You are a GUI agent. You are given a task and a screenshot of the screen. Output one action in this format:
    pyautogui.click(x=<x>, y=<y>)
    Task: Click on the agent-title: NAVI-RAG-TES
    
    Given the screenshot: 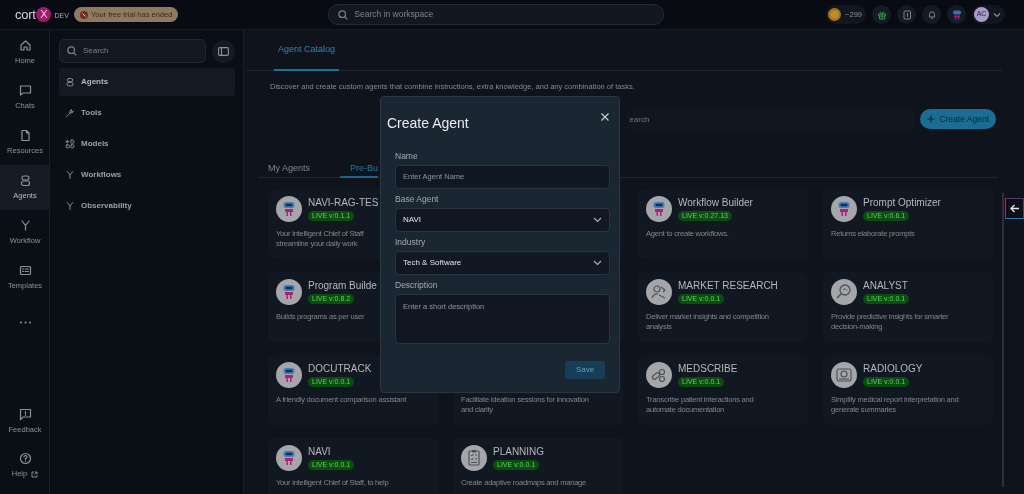 What is the action you would take?
    pyautogui.click(x=343, y=202)
    